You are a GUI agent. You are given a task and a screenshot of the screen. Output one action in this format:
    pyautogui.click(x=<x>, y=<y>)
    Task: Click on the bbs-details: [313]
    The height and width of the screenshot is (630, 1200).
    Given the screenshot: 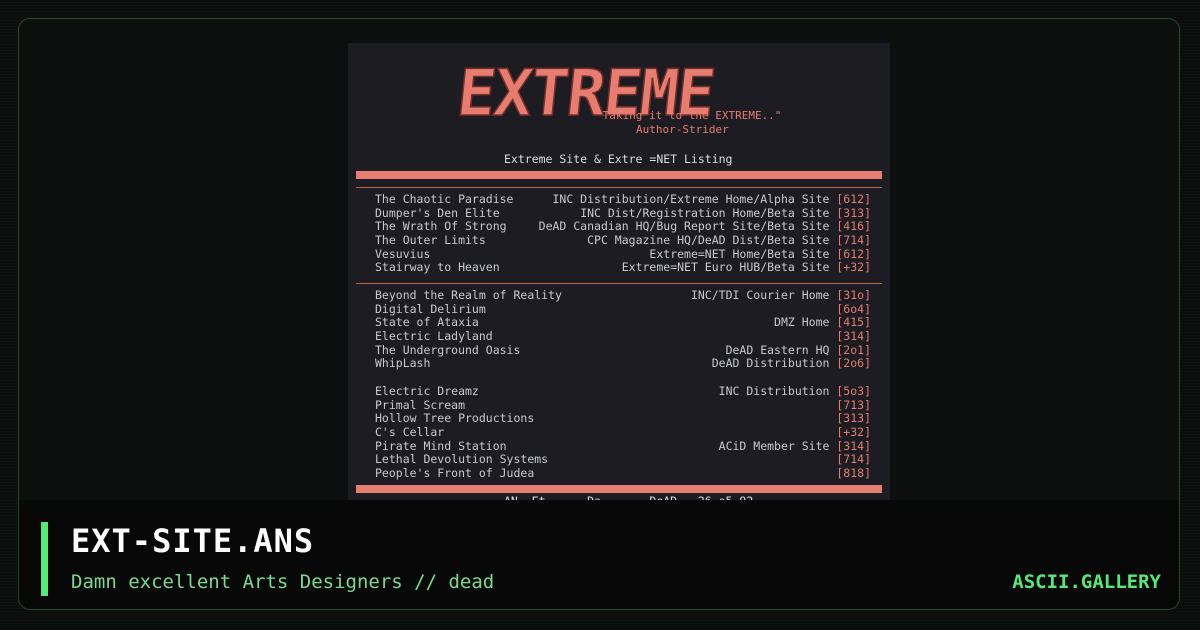 What is the action you would take?
    pyautogui.click(x=850, y=419)
    